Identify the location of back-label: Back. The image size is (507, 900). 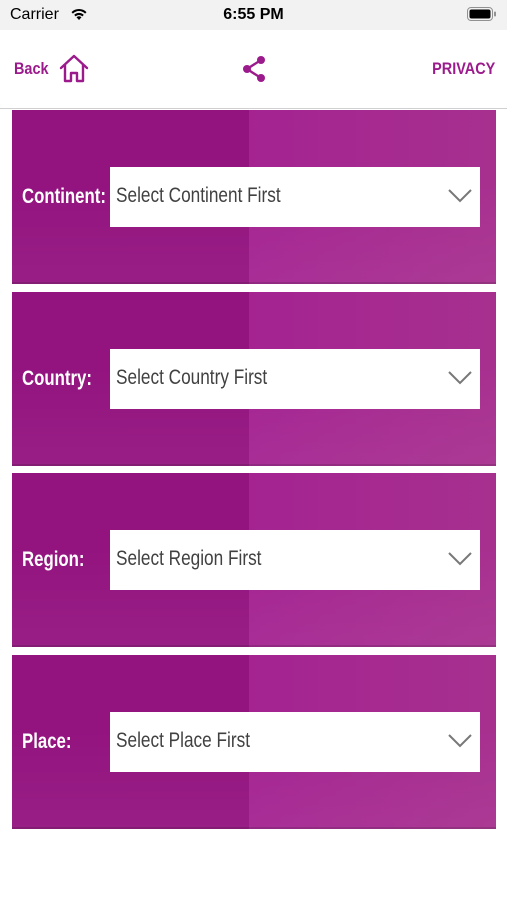
(31, 68).